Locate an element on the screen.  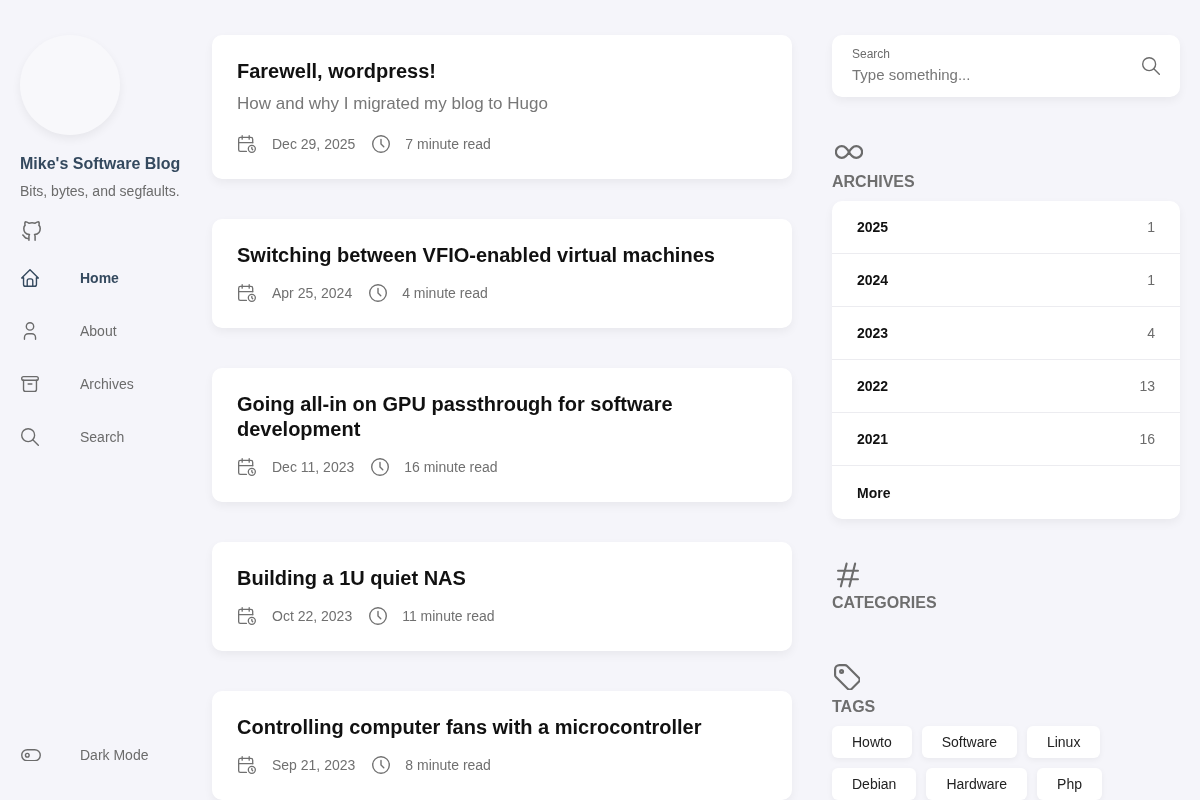
nav-link: Archives is located at coordinates (77, 383).